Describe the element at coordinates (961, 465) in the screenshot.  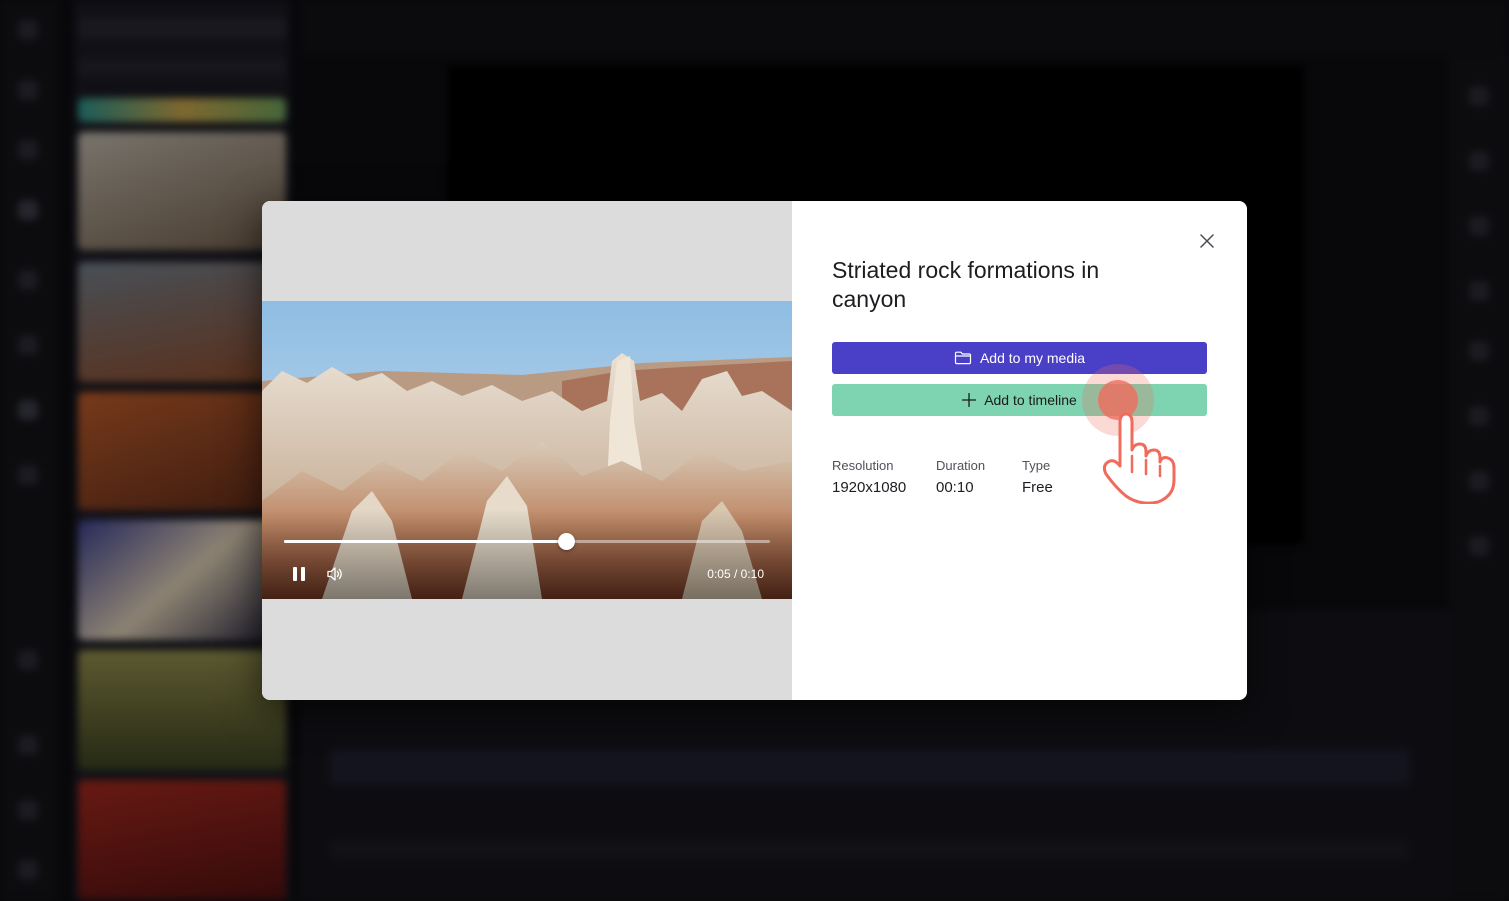
I see `duration-label: Duration` at that location.